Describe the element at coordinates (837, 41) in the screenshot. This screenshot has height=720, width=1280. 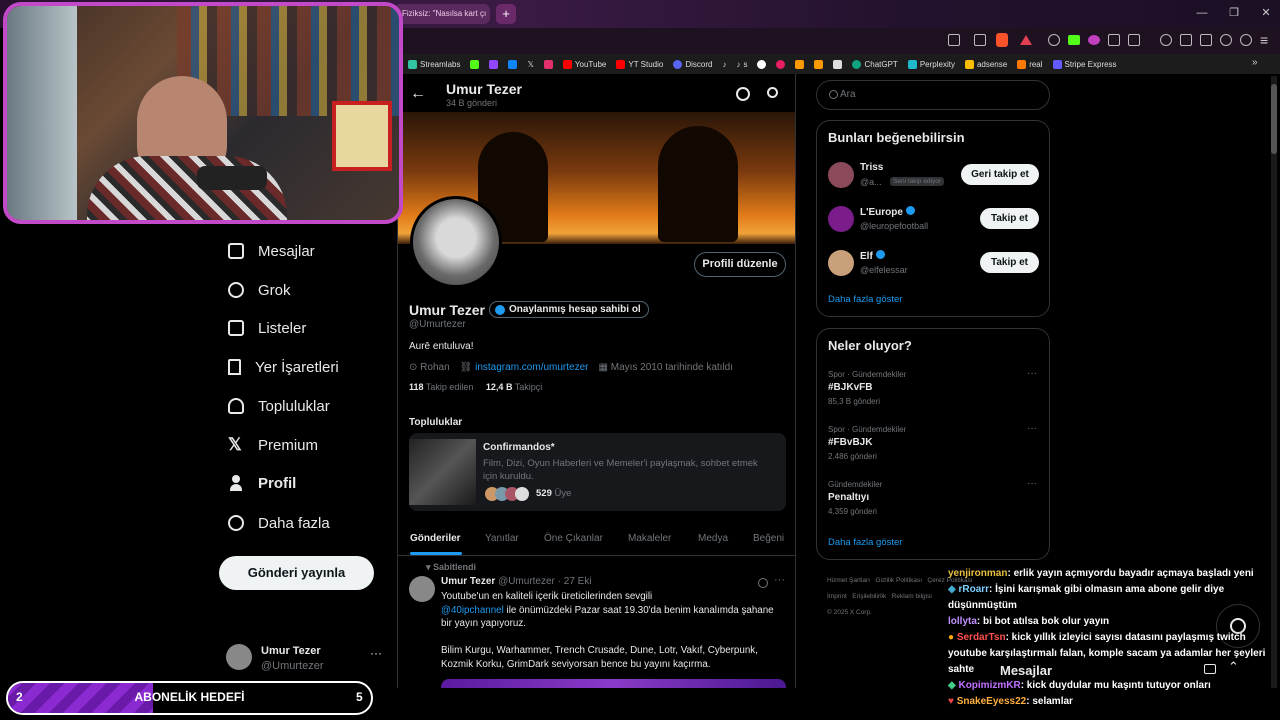
I see `address-bar` at that location.